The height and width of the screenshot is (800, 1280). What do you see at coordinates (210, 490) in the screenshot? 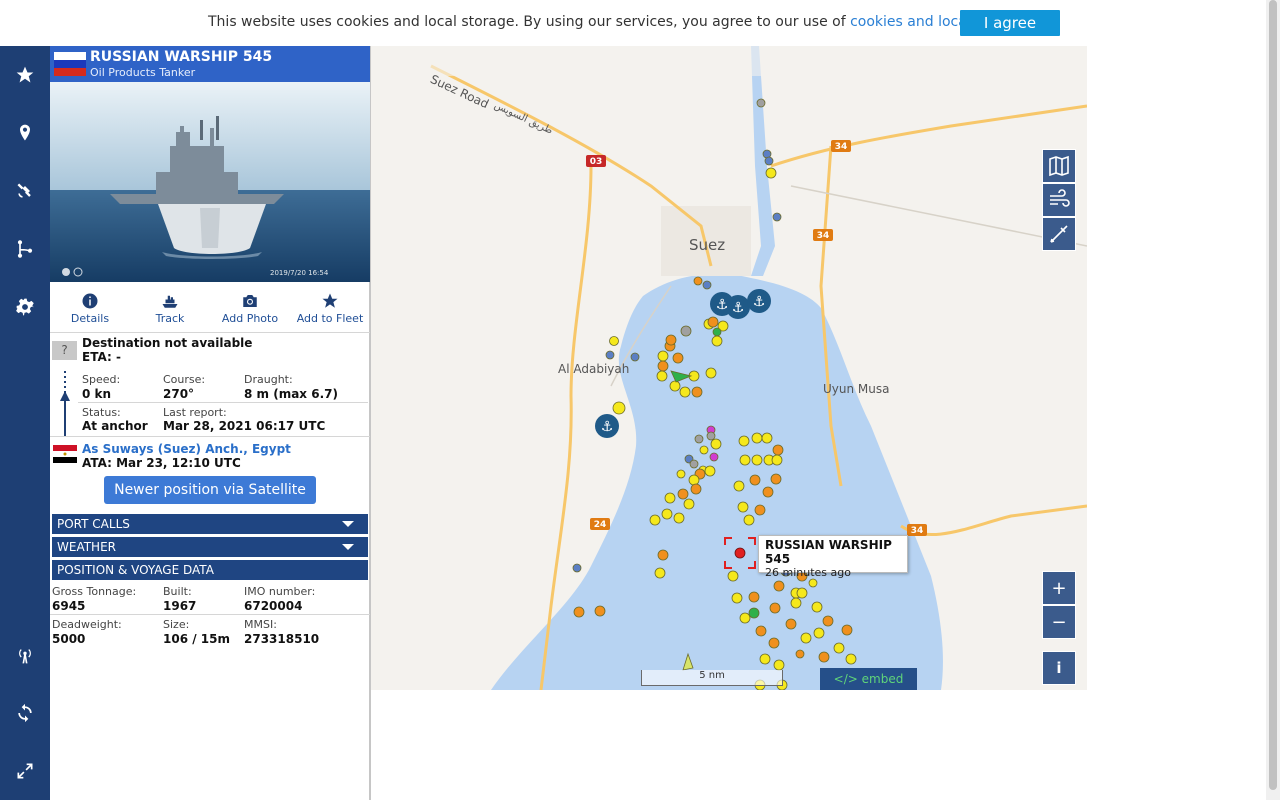
I see `satellite-position-button: Newer position via Satellite` at bounding box center [210, 490].